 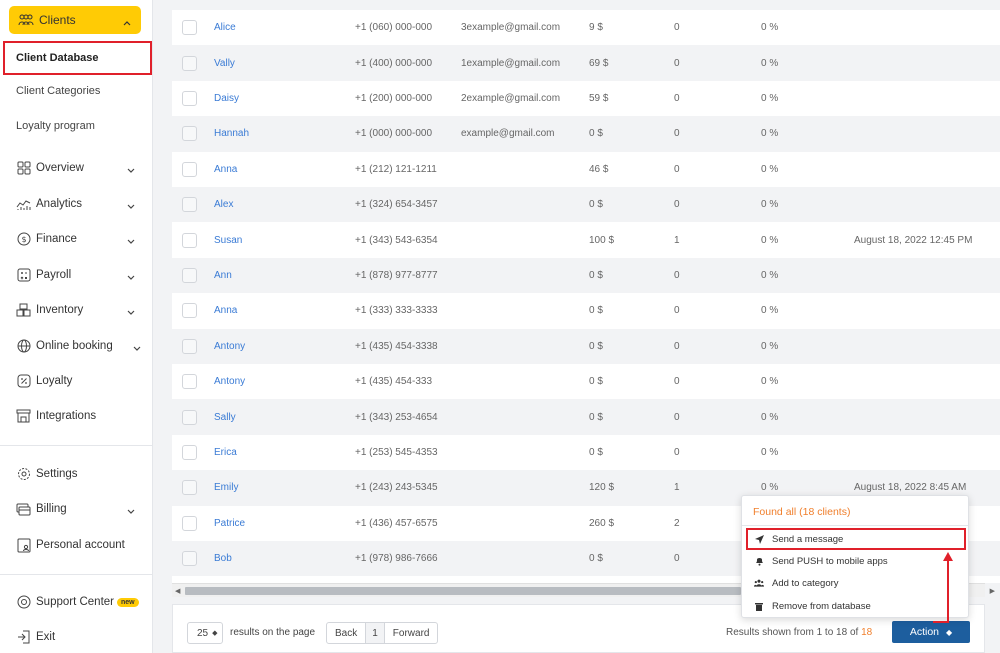 What do you see at coordinates (223, 204) in the screenshot?
I see `cell-name: Alex` at bounding box center [223, 204].